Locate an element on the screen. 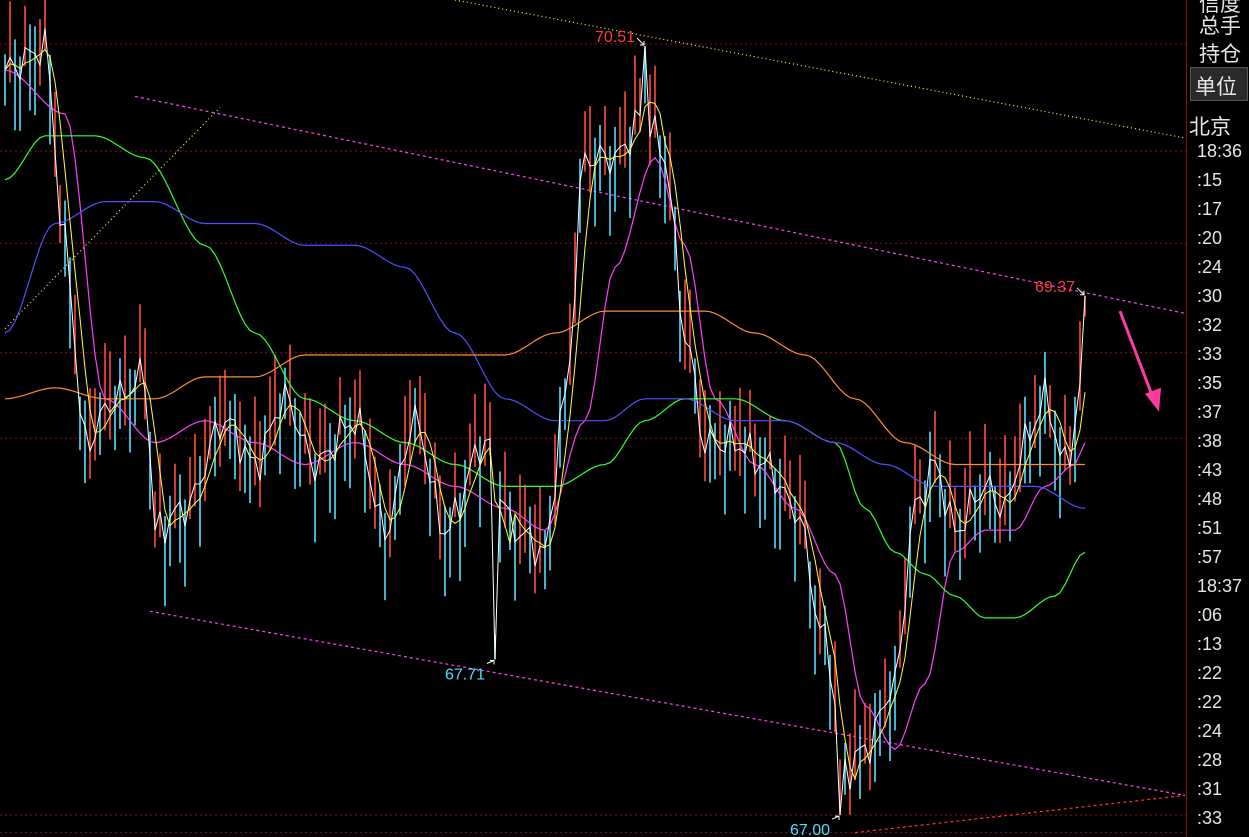 The height and width of the screenshot is (837, 1249). tick-time-item: :32 is located at coordinates (1210, 325).